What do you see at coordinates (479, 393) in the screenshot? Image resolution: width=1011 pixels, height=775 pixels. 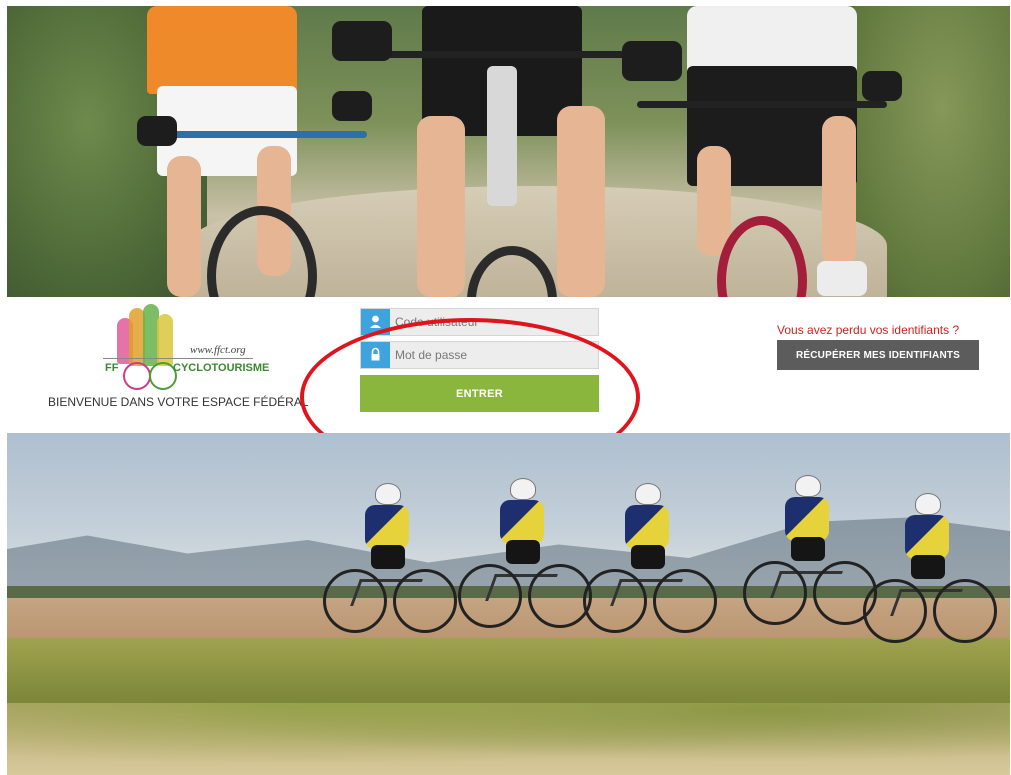 I see `enter-button: ENTRER` at bounding box center [479, 393].